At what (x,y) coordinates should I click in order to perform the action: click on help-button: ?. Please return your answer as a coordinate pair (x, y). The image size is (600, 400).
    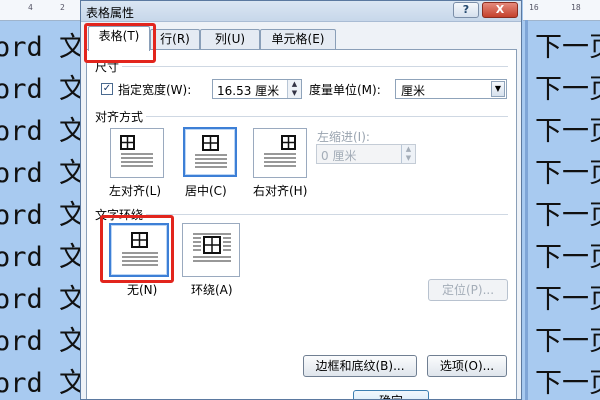
    Looking at the image, I should click on (466, 10).